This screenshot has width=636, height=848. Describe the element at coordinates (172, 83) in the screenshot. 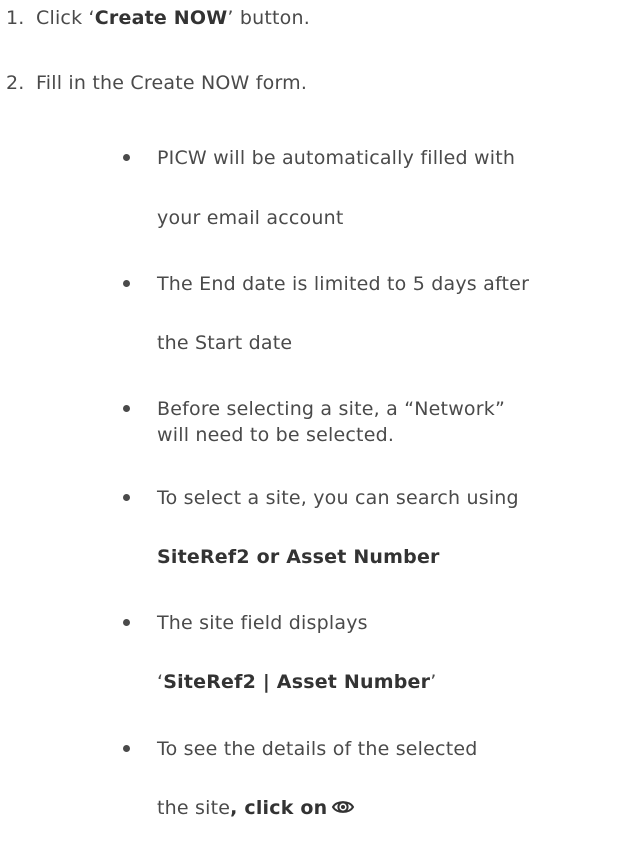

I see `step-text: Fill in the Create NOW form.` at that location.